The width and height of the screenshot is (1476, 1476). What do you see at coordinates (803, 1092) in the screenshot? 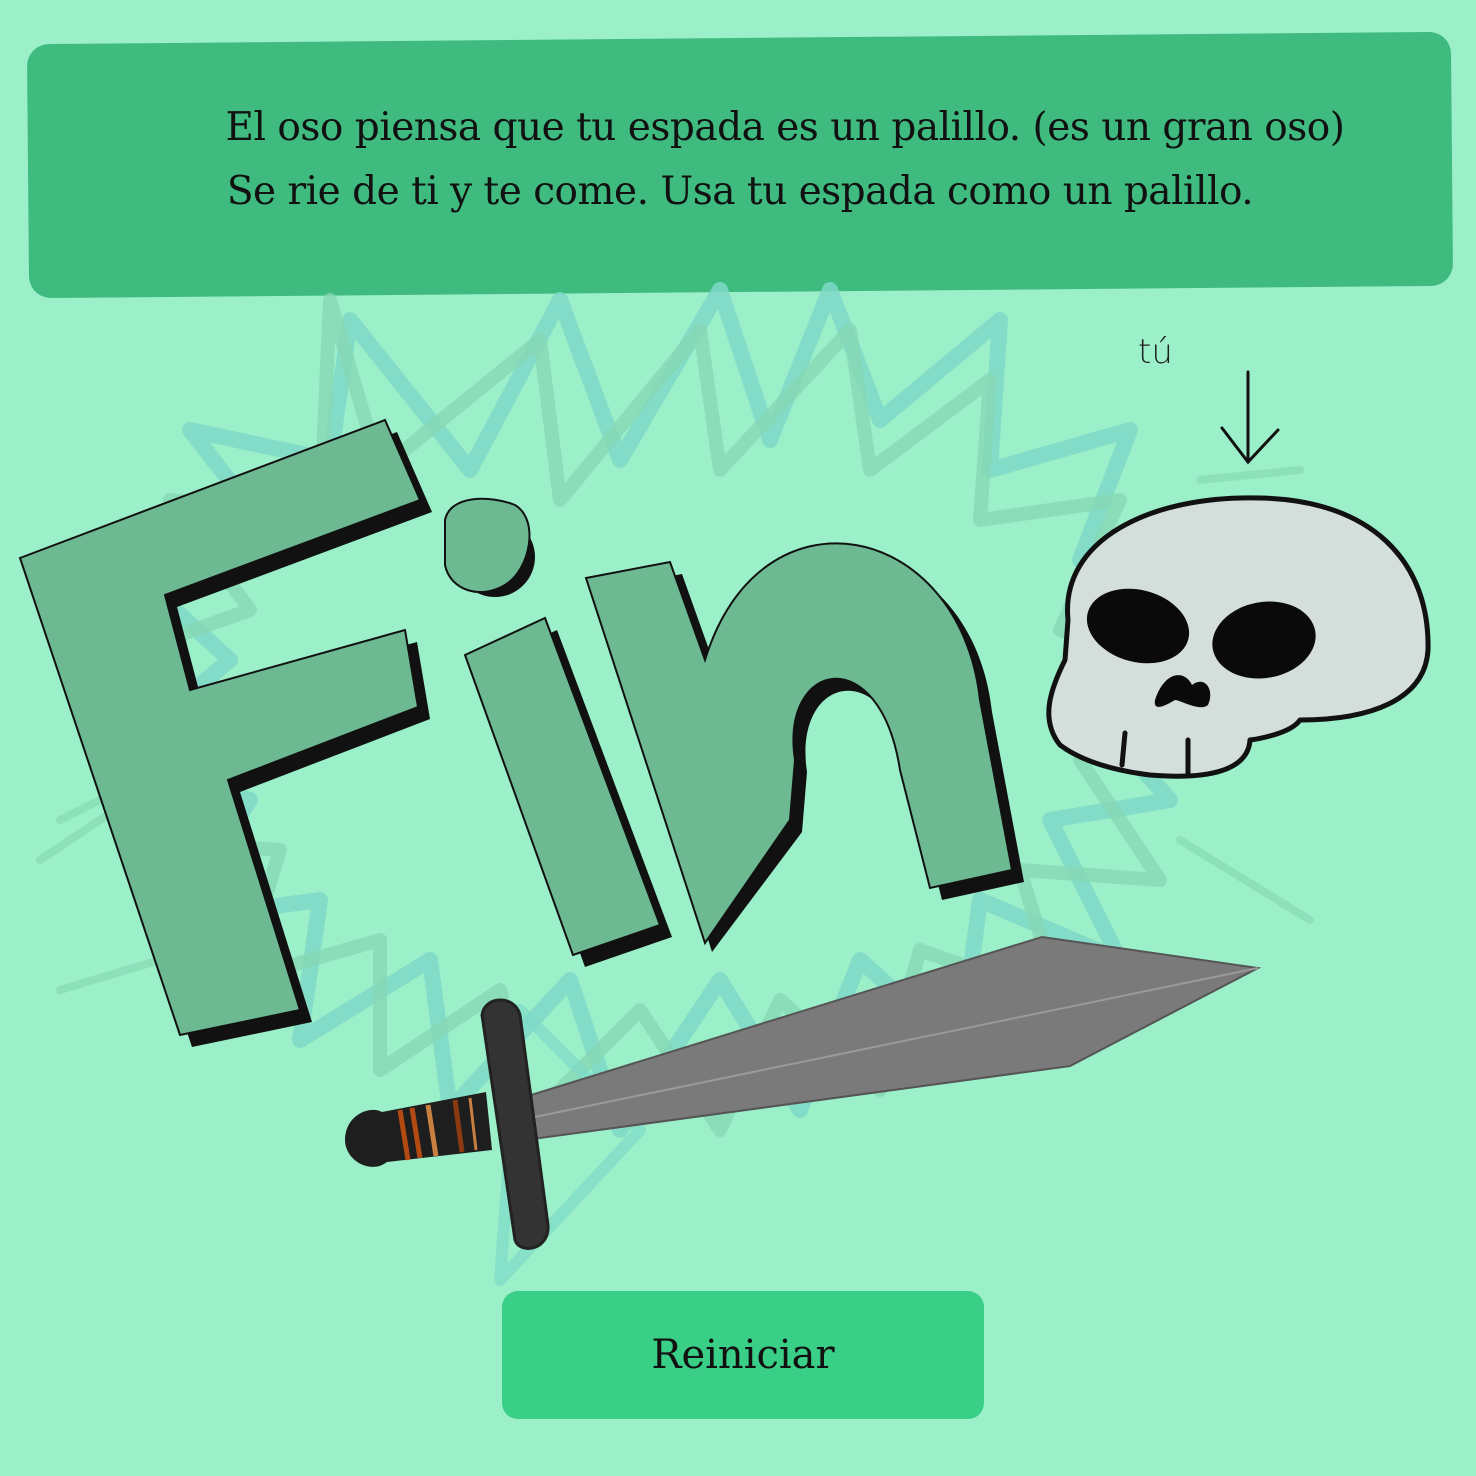
I see `sword-icon` at bounding box center [803, 1092].